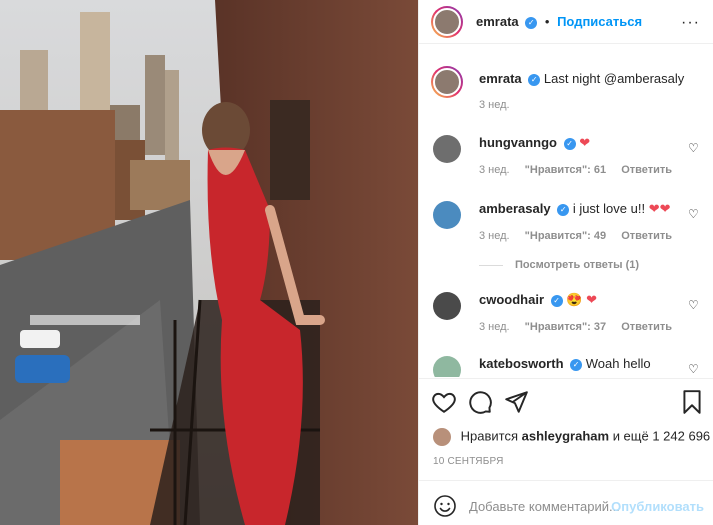 The width and height of the screenshot is (713, 525). What do you see at coordinates (511, 299) in the screenshot?
I see `comment-username: cwoodhair` at bounding box center [511, 299].